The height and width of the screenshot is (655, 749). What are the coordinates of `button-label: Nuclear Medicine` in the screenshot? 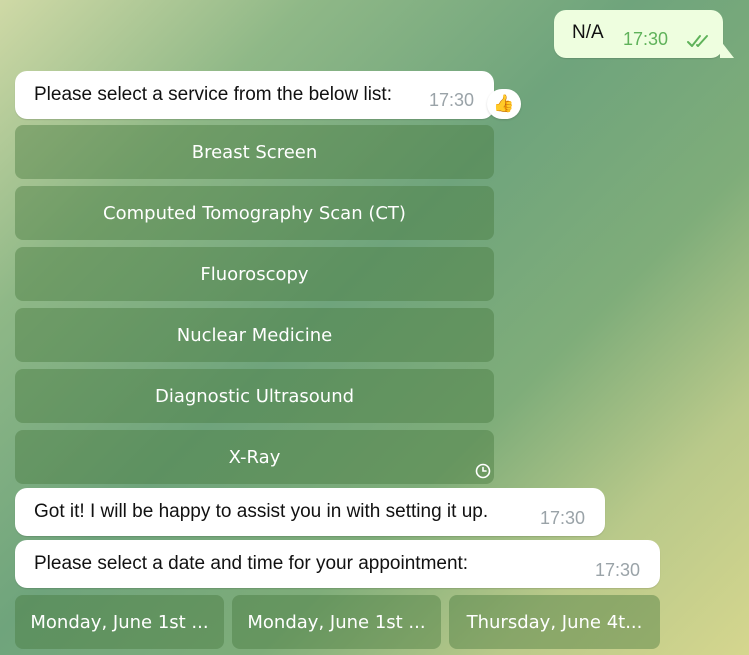 It's located at (254, 335).